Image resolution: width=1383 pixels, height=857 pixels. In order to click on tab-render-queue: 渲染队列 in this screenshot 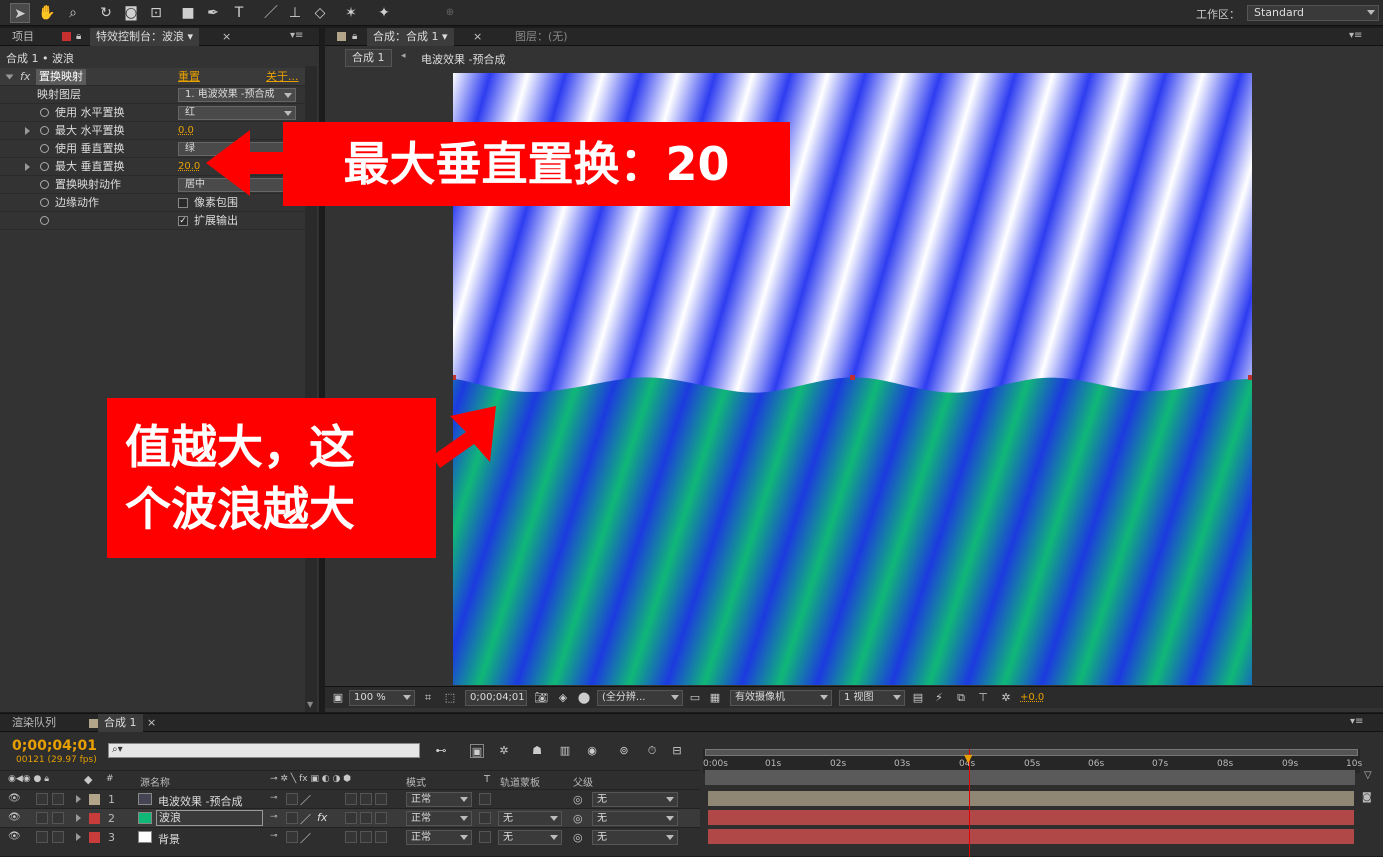, I will do `click(34, 723)`.